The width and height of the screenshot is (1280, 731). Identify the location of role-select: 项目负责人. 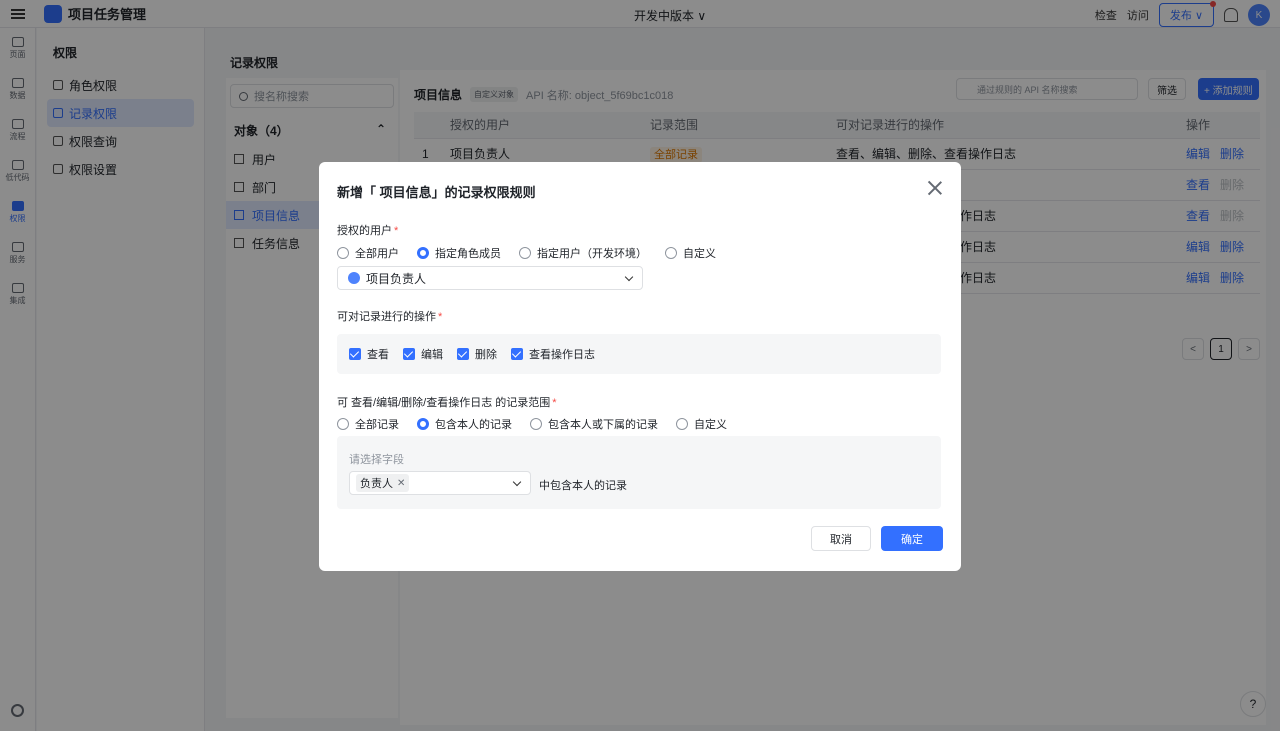
(490, 278).